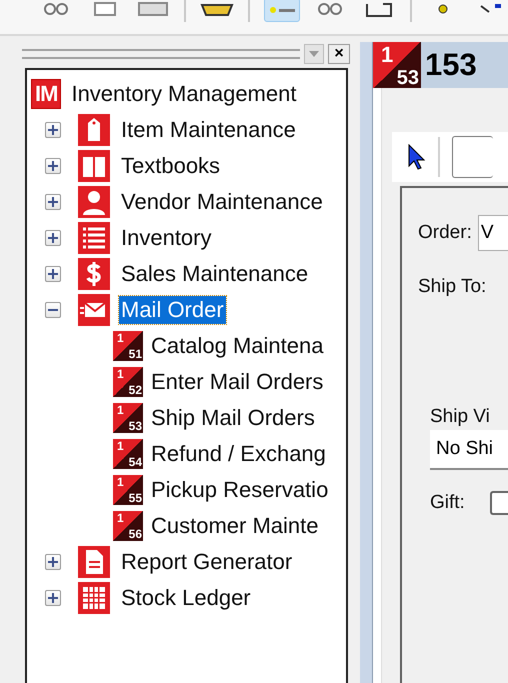  Describe the element at coordinates (128, 454) in the screenshot. I see `number-badge: 1 54` at that location.